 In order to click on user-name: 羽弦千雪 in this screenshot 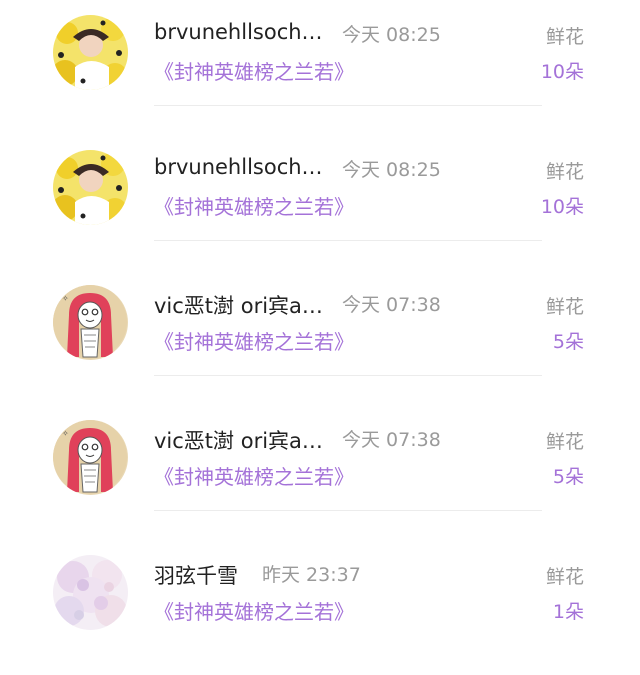, I will do `click(196, 575)`.